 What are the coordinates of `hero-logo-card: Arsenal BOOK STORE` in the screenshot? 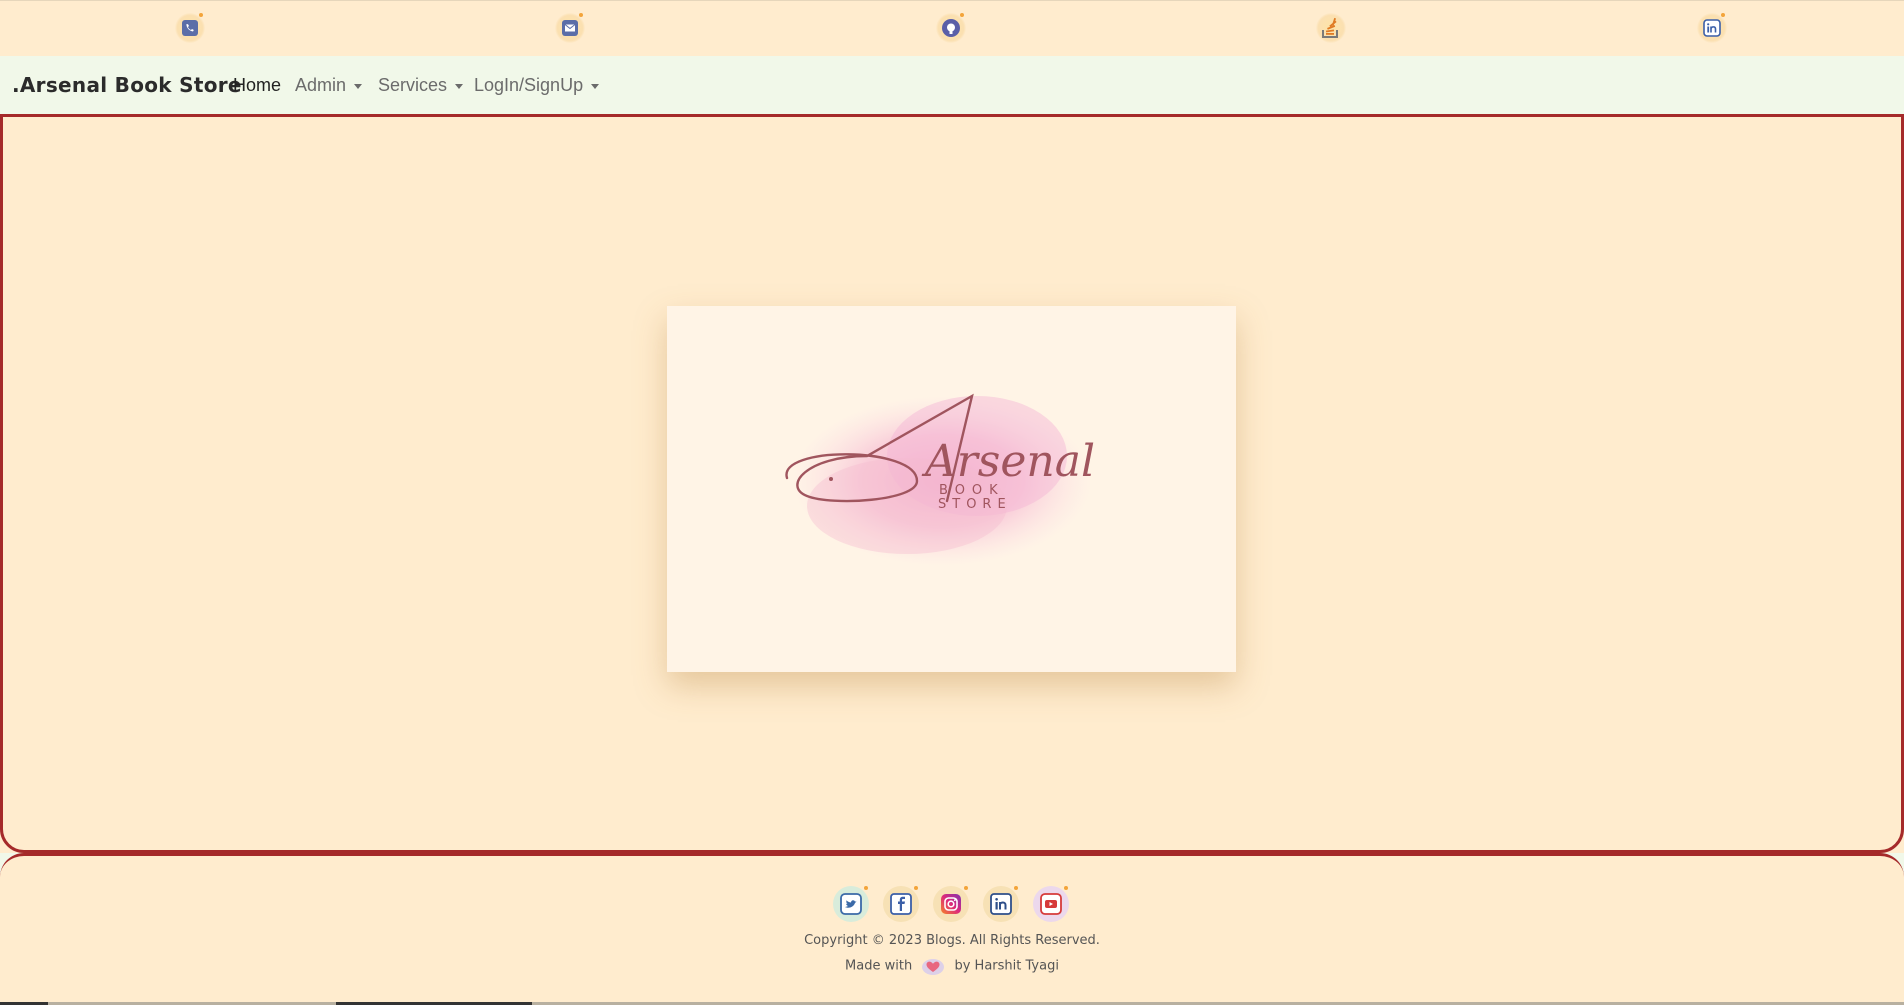 It's located at (951, 489).